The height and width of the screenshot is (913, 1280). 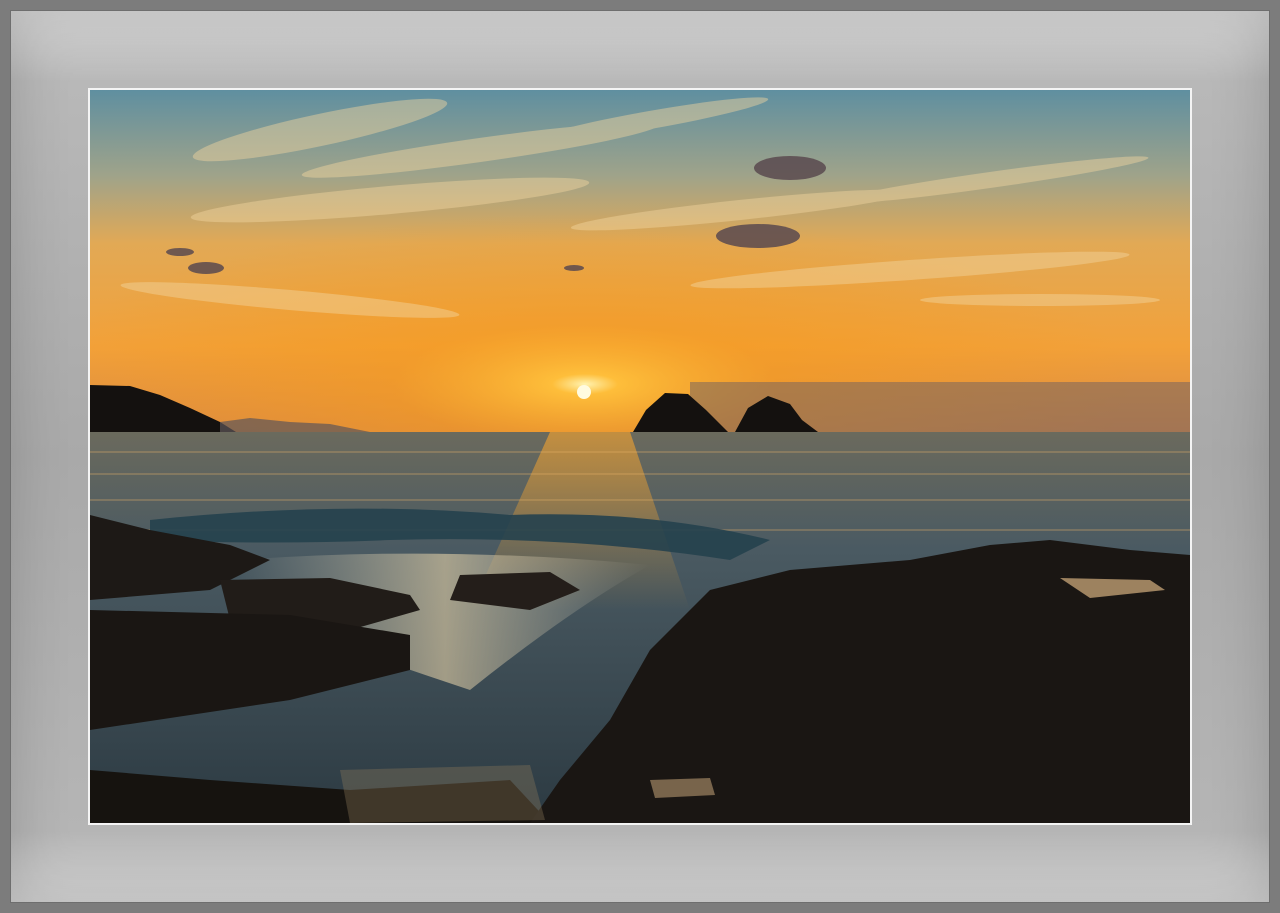 What do you see at coordinates (584, 392) in the screenshot?
I see `sun` at bounding box center [584, 392].